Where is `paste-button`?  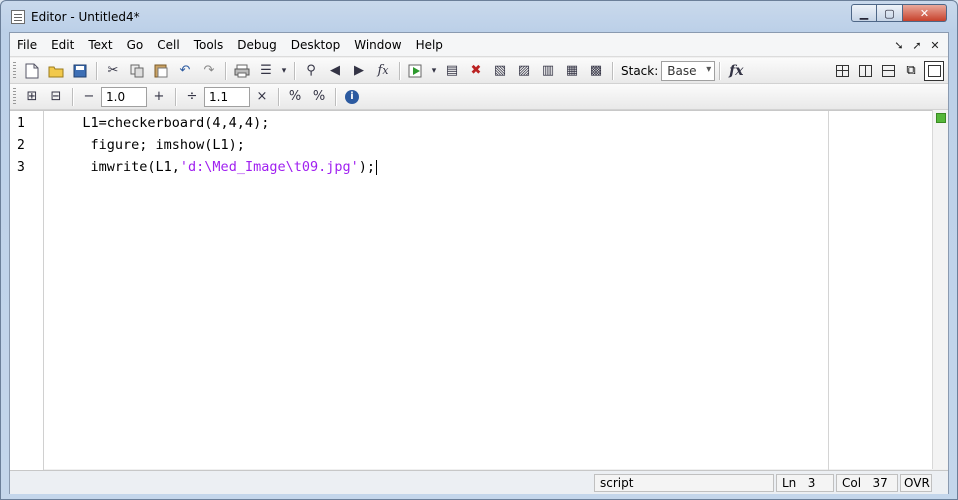 paste-button is located at coordinates (161, 71).